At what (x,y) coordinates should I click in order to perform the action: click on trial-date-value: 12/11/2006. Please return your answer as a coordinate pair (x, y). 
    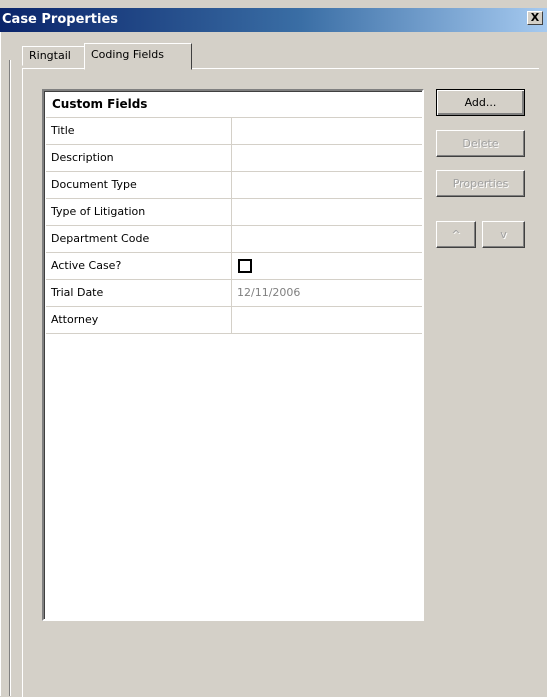
    Looking at the image, I should click on (327, 293).